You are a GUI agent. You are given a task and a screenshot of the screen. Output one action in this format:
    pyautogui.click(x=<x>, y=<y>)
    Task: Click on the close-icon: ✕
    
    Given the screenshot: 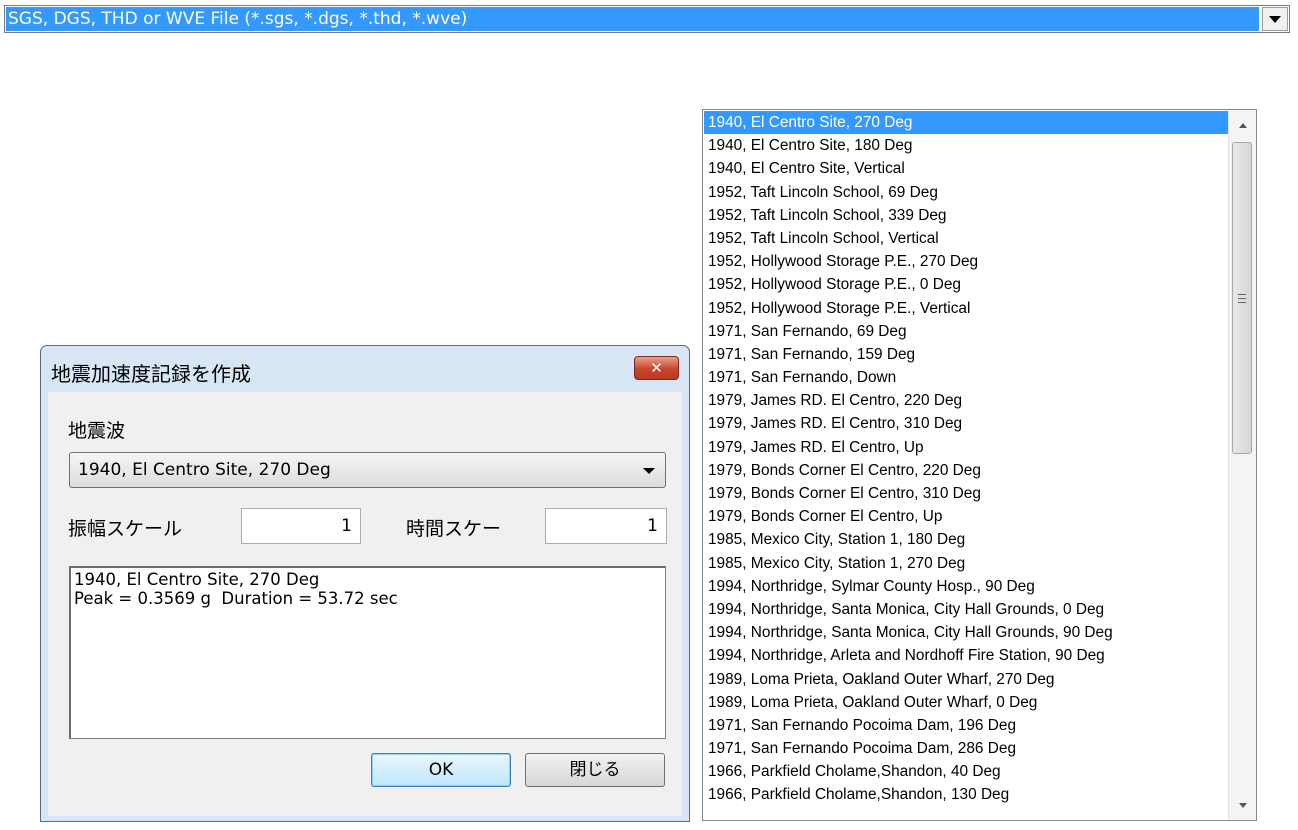 What is the action you would take?
    pyautogui.click(x=656, y=368)
    